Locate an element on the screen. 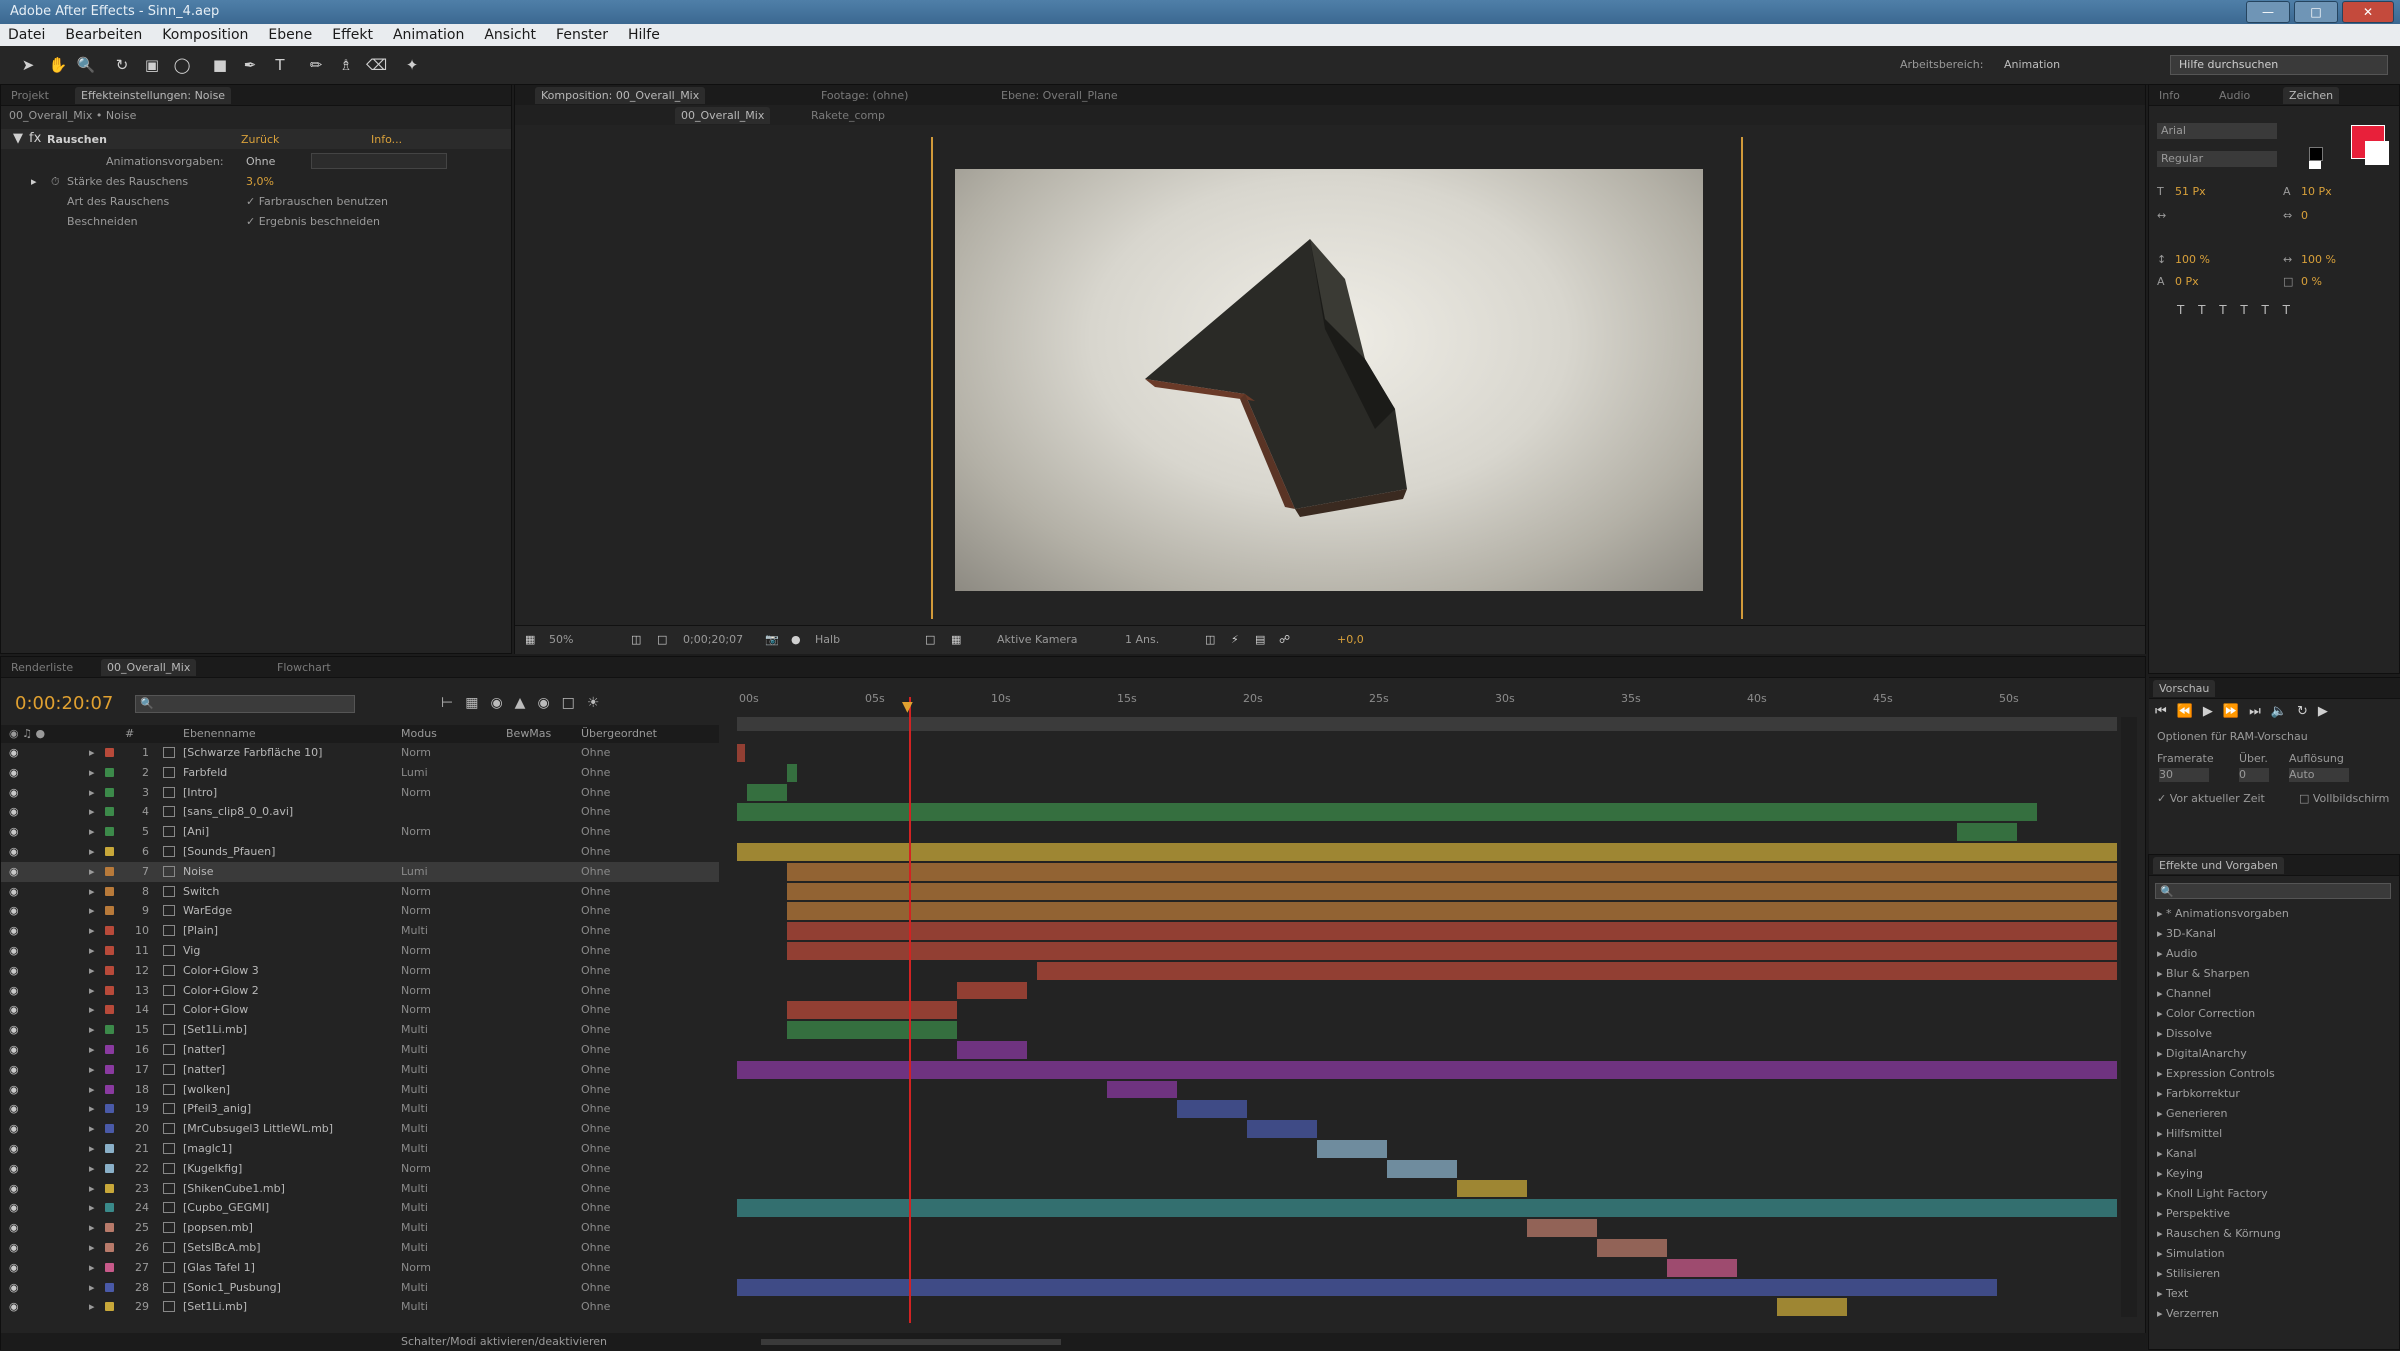  color-noise-checkbox: ✓ Farbrauschen benutzen is located at coordinates (317, 201).